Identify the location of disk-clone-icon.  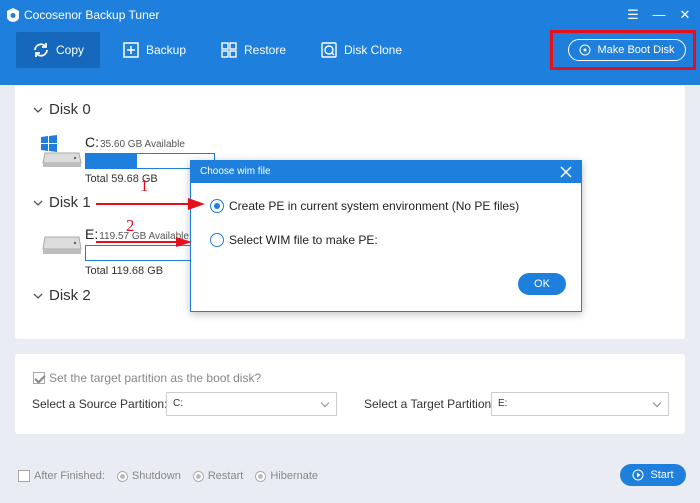
(329, 50).